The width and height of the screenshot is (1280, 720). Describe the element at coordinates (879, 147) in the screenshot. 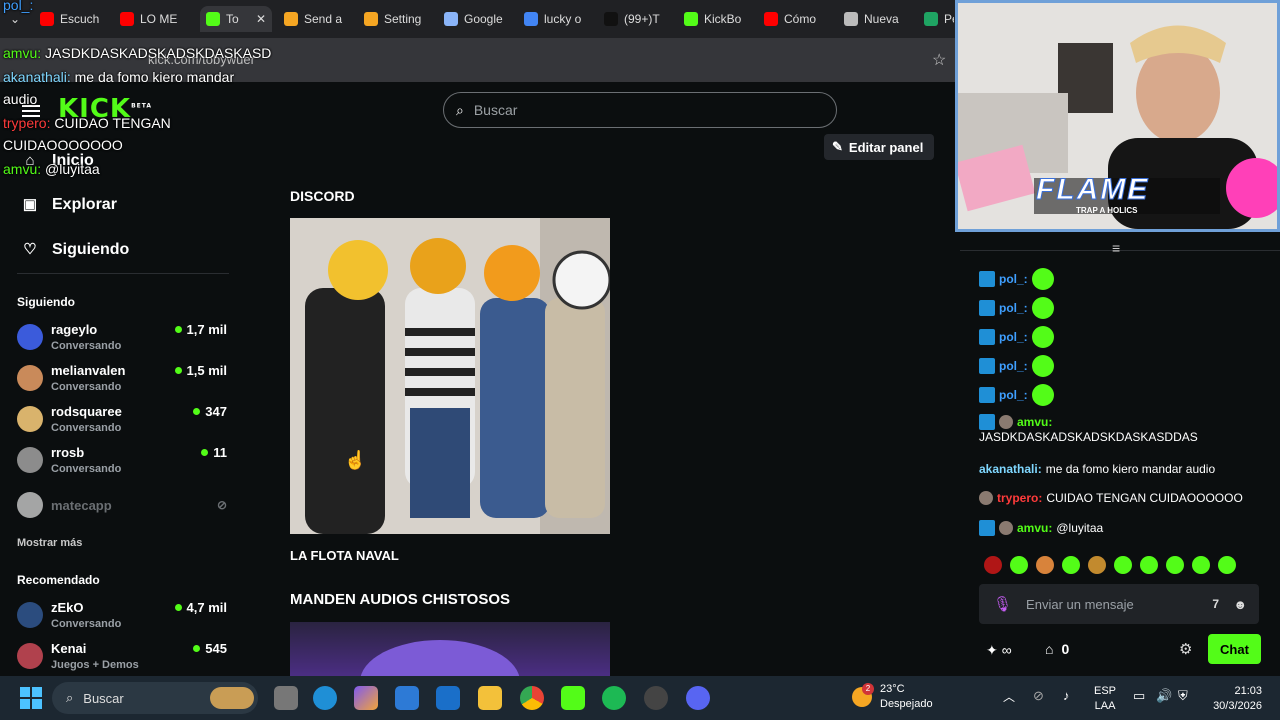

I see `edit-panel-button: ✎ Editar panel` at that location.